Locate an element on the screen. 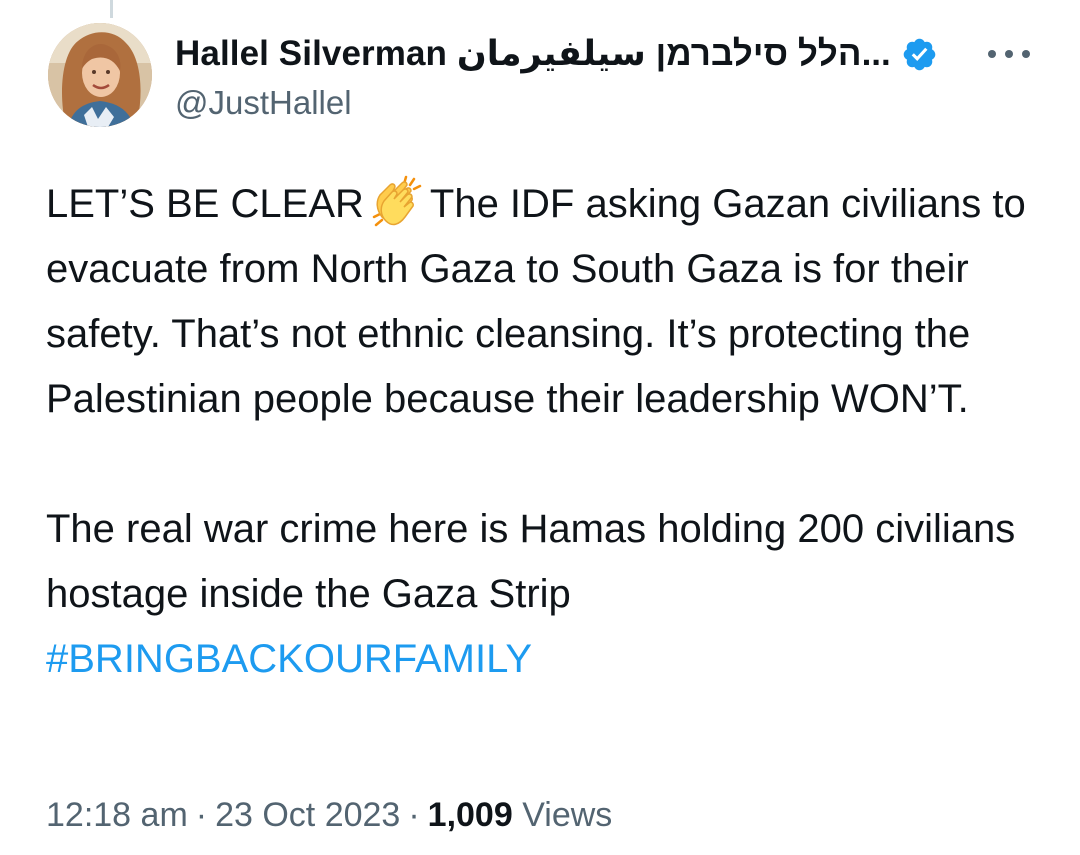 This screenshot has width=1080, height=855. tweet-headline: LET’S BE CLEAR is located at coordinates (205, 204).